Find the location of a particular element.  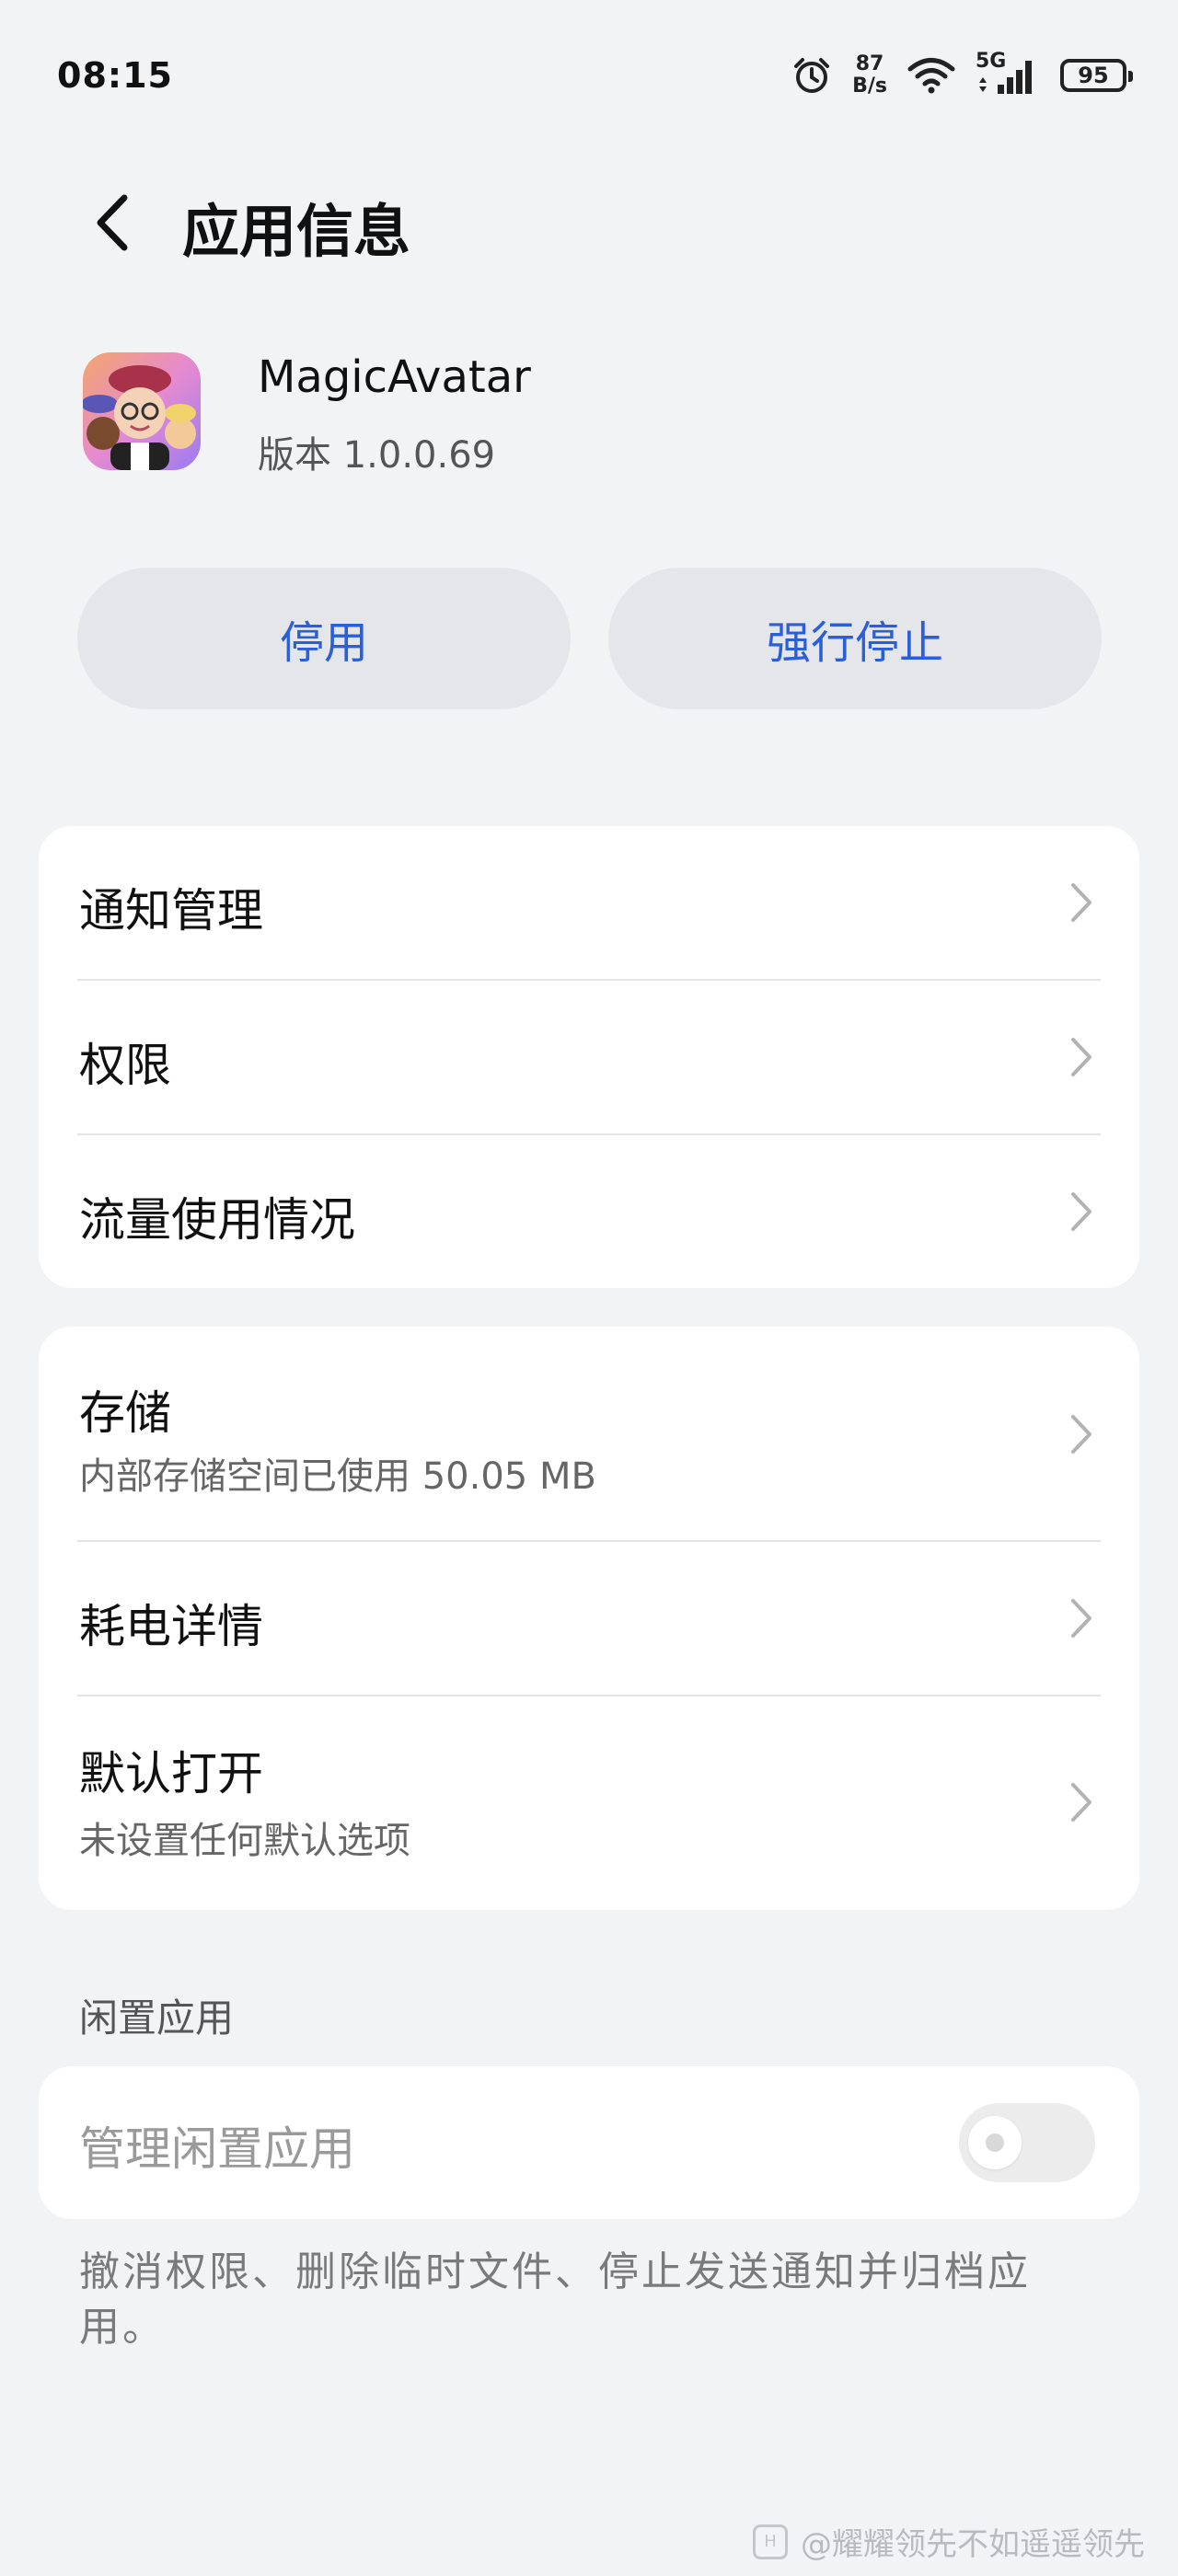

row-notification-management: 通知管理 is located at coordinates (589, 902).